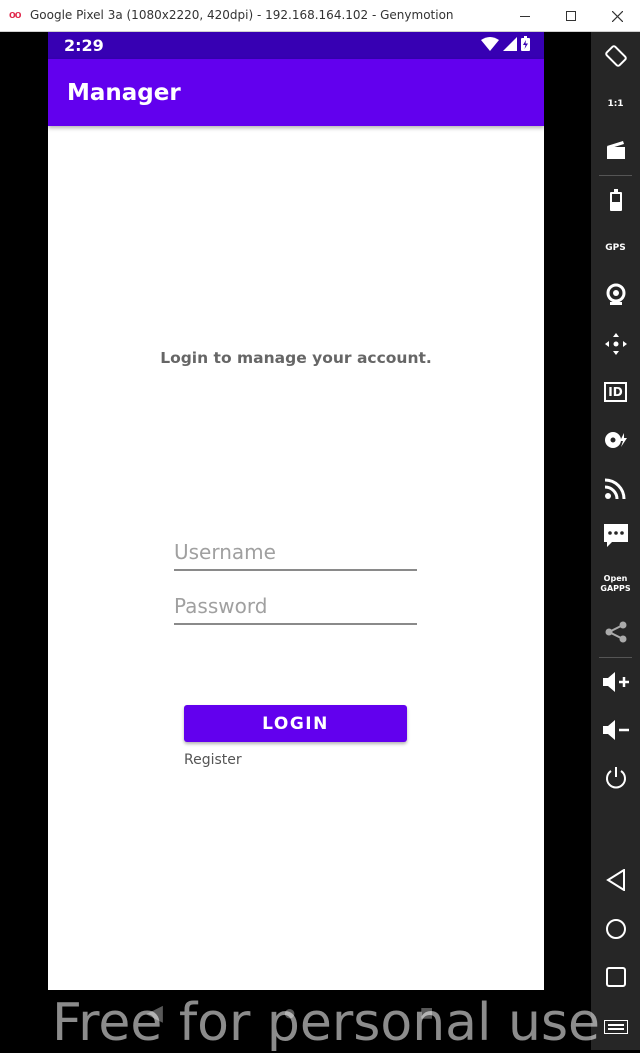  I want to click on recents-icon, so click(615, 977).